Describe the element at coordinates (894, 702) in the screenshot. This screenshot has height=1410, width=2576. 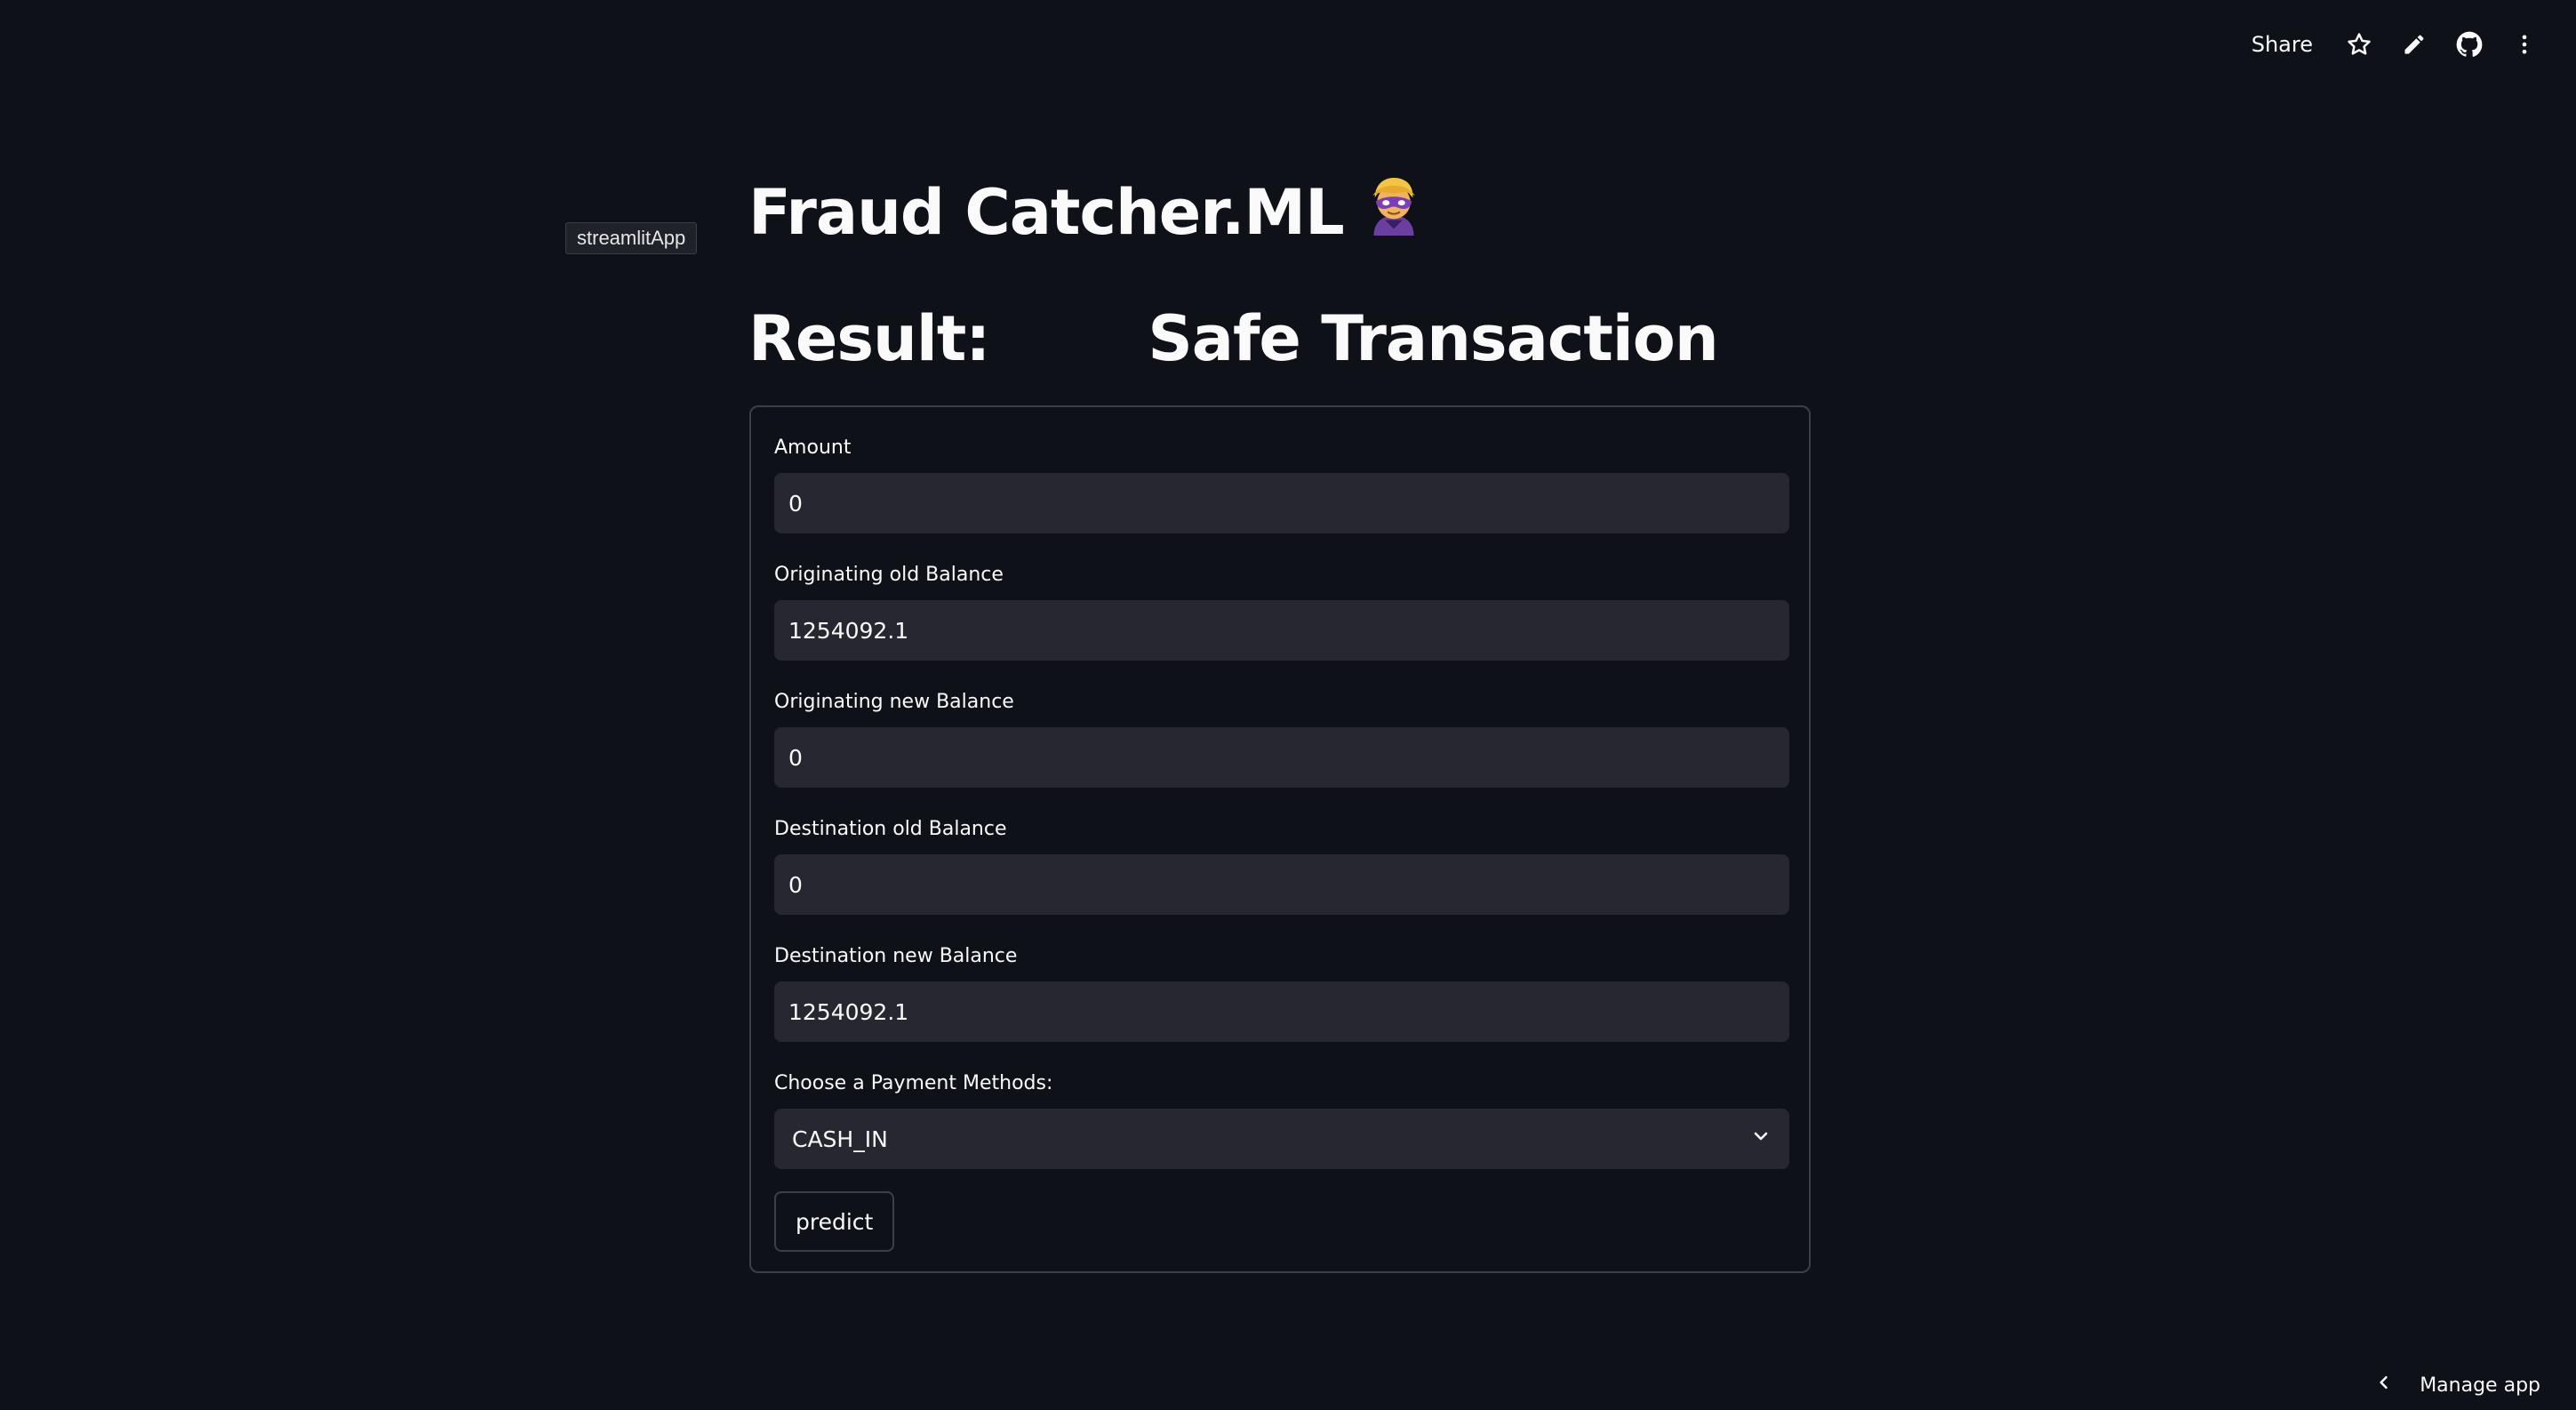
I see `orig-new-balance-label: Originating new Balance` at that location.